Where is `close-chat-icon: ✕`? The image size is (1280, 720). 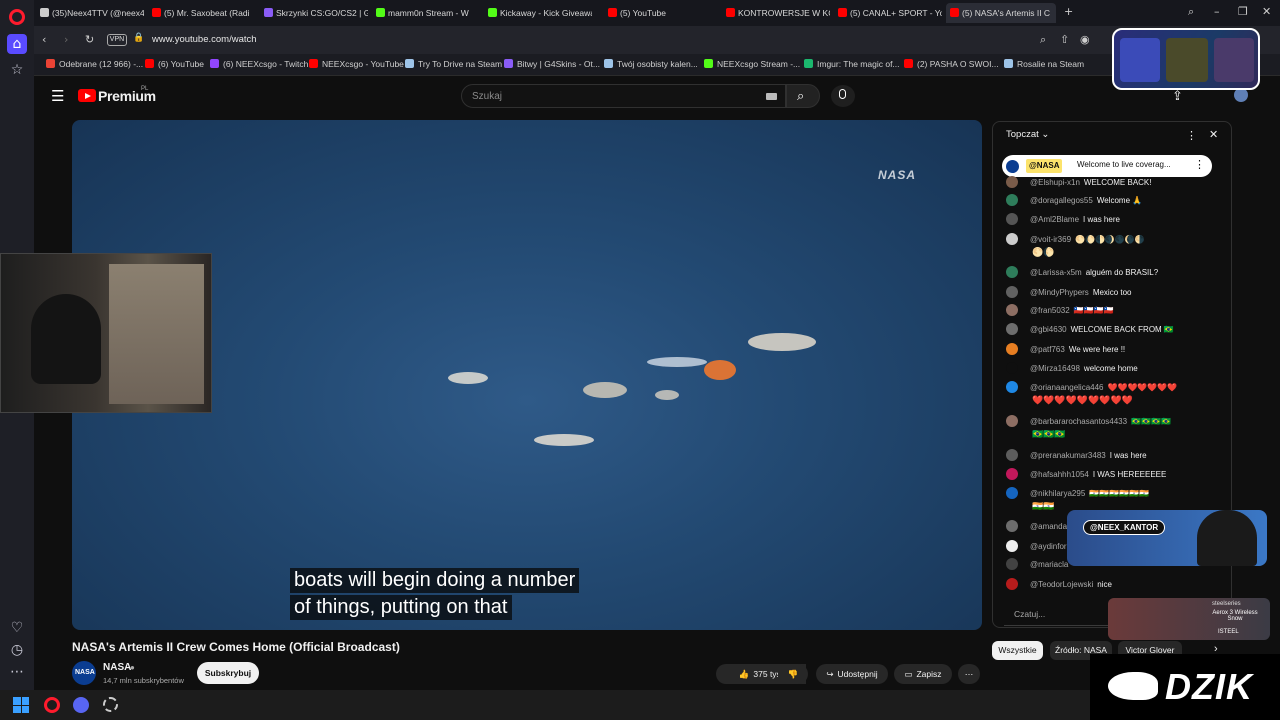 close-chat-icon: ✕ is located at coordinates (1213, 134).